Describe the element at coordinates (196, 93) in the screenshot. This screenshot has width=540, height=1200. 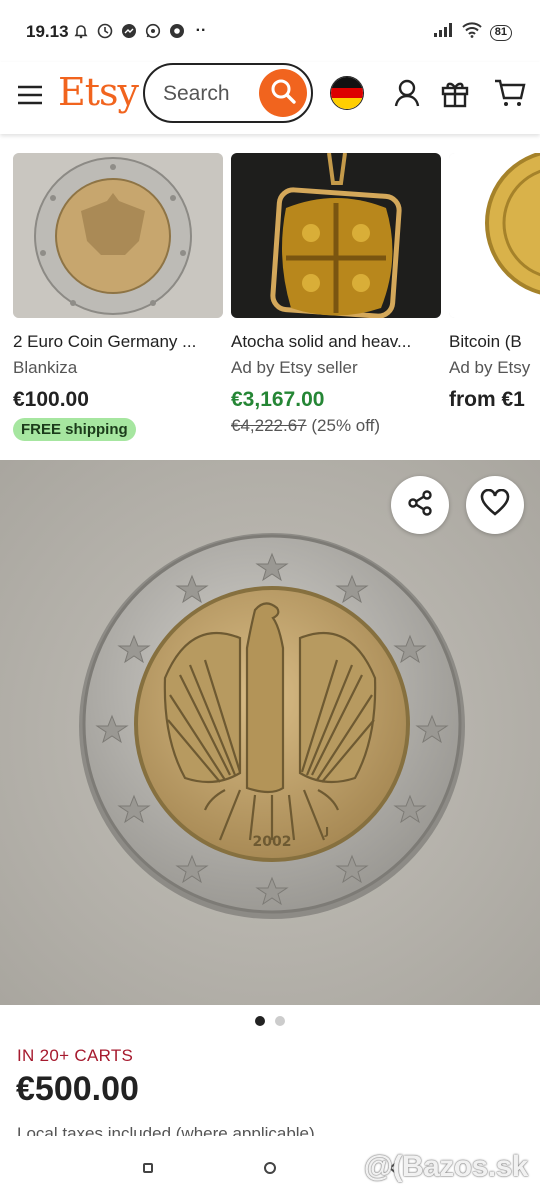
I see `search-placeholder: Search` at that location.